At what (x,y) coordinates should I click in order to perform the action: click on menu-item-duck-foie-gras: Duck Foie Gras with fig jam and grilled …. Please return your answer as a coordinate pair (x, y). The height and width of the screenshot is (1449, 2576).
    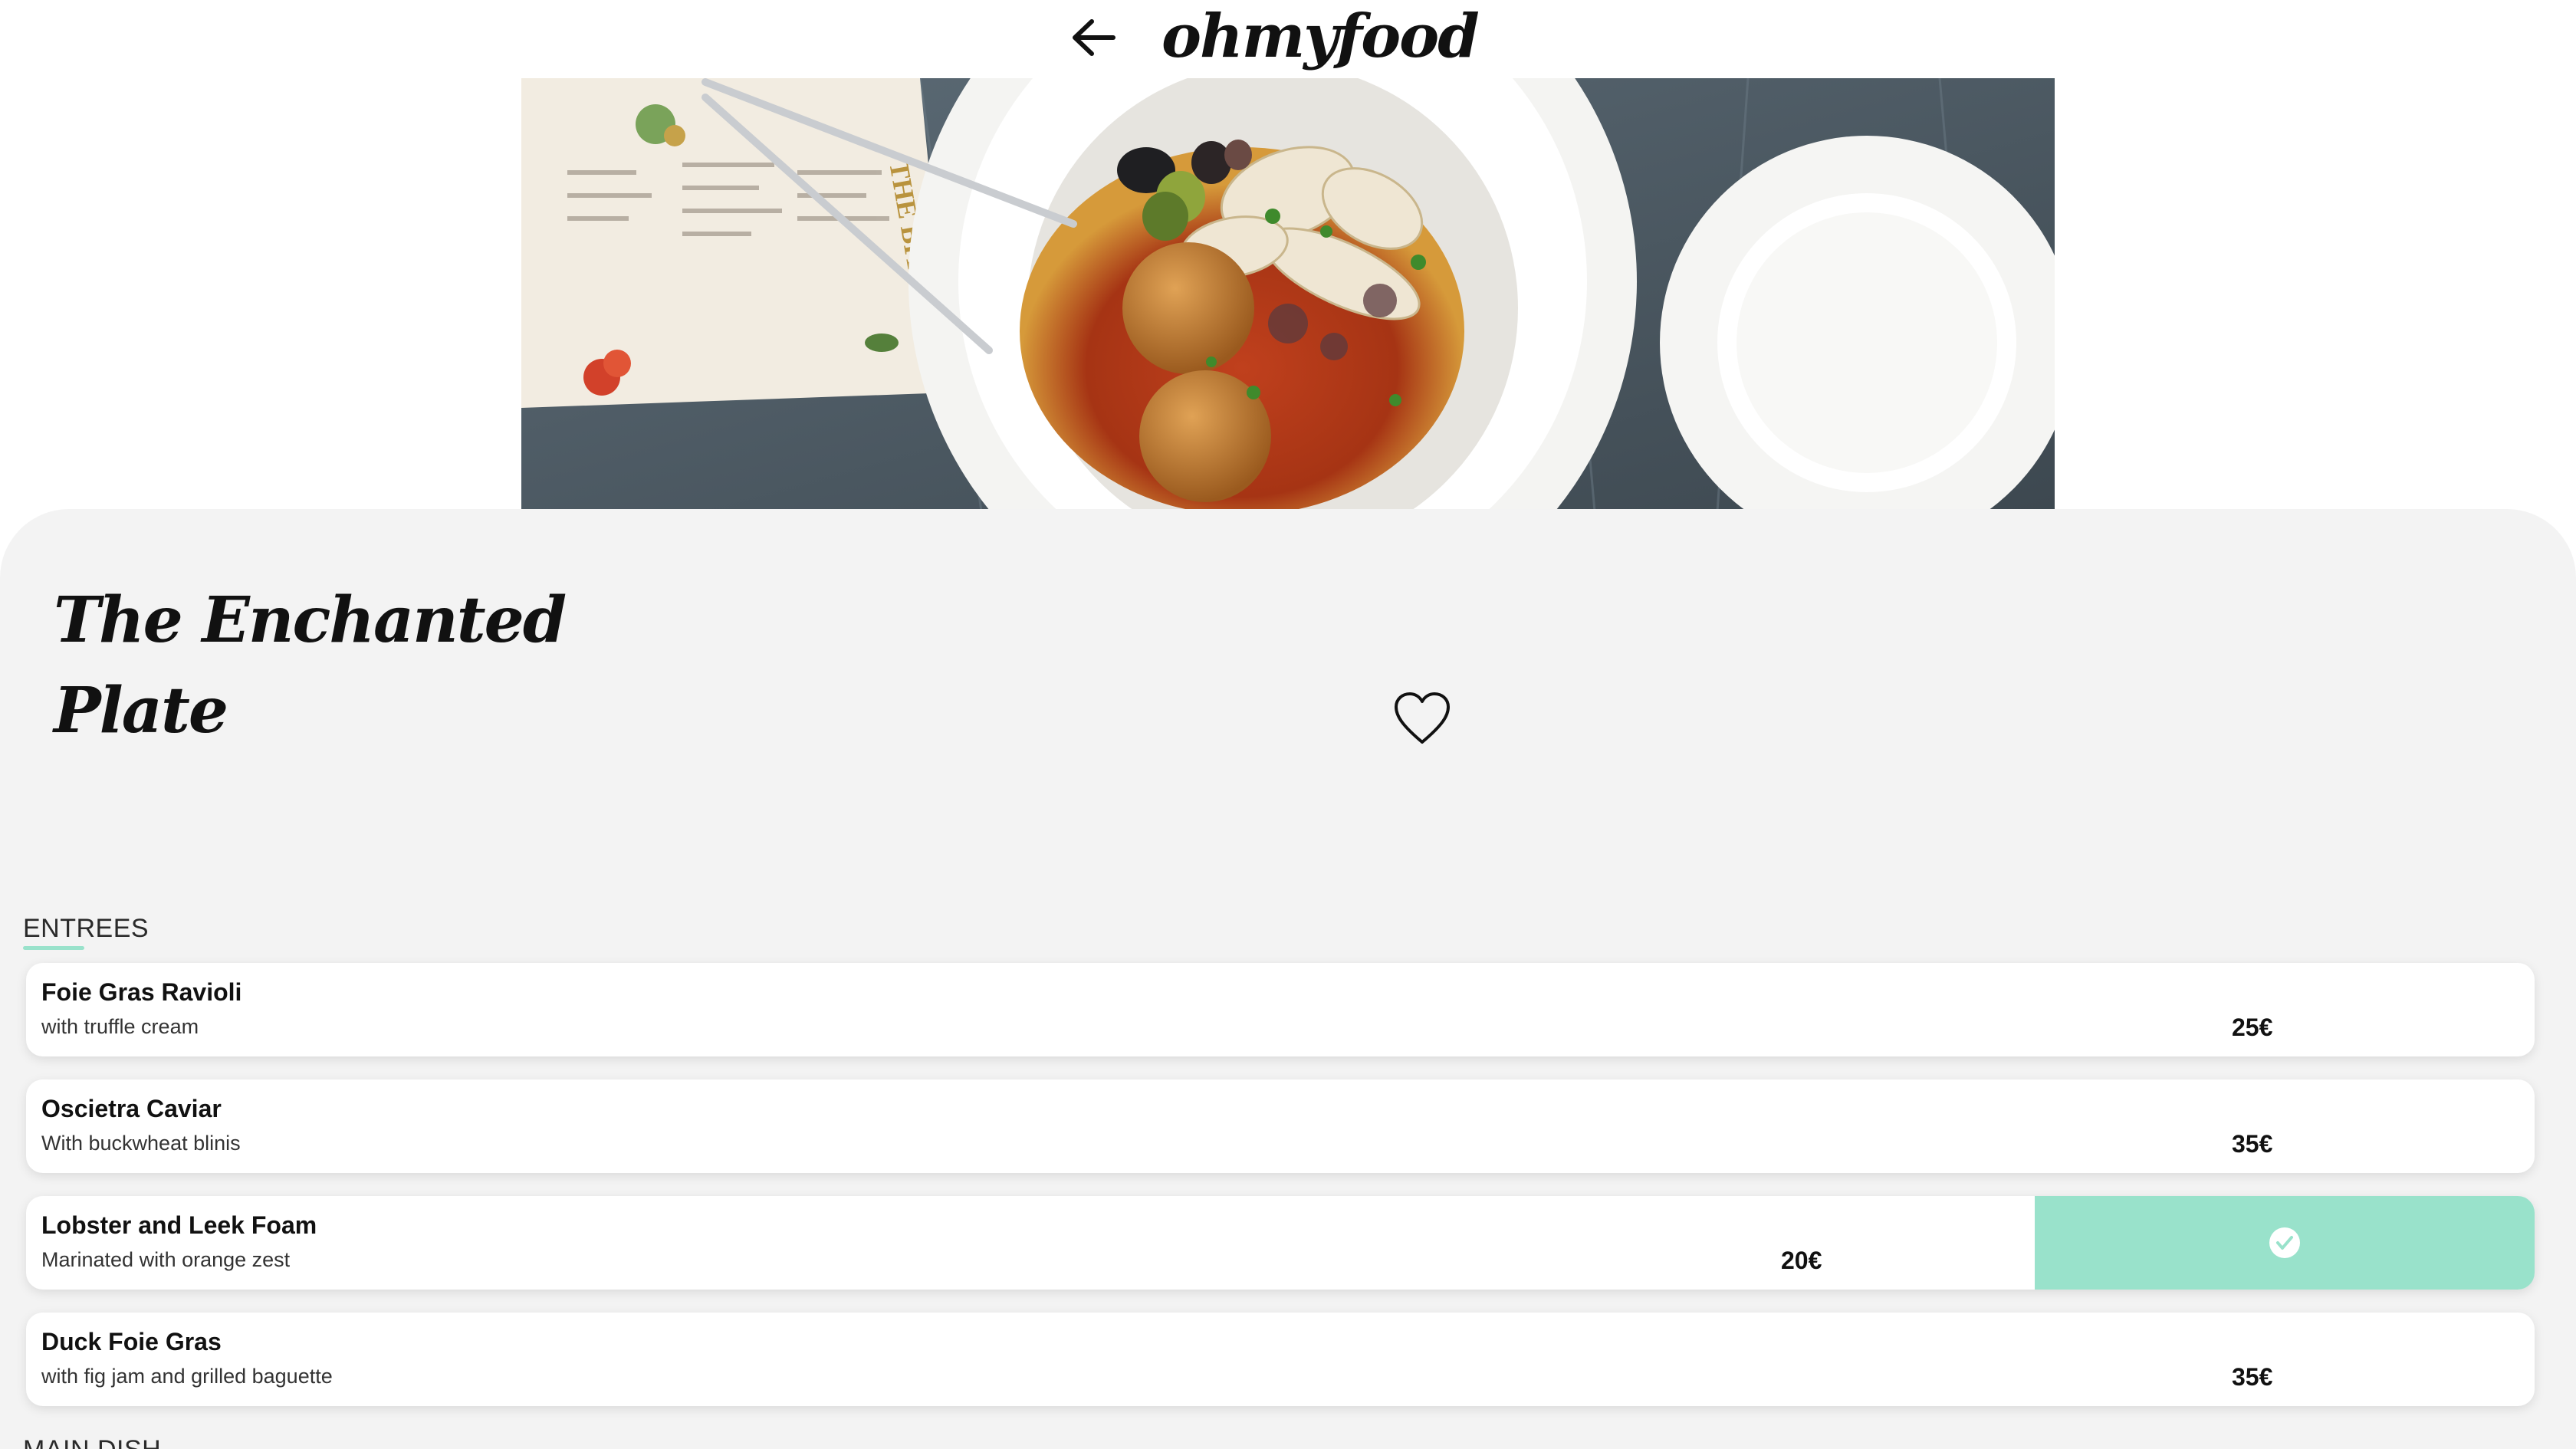
    Looking at the image, I should click on (1280, 1360).